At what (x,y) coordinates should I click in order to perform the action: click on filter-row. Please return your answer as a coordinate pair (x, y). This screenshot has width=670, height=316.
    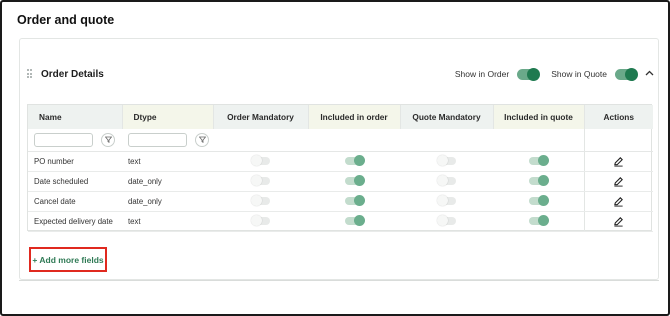
    Looking at the image, I should click on (340, 140).